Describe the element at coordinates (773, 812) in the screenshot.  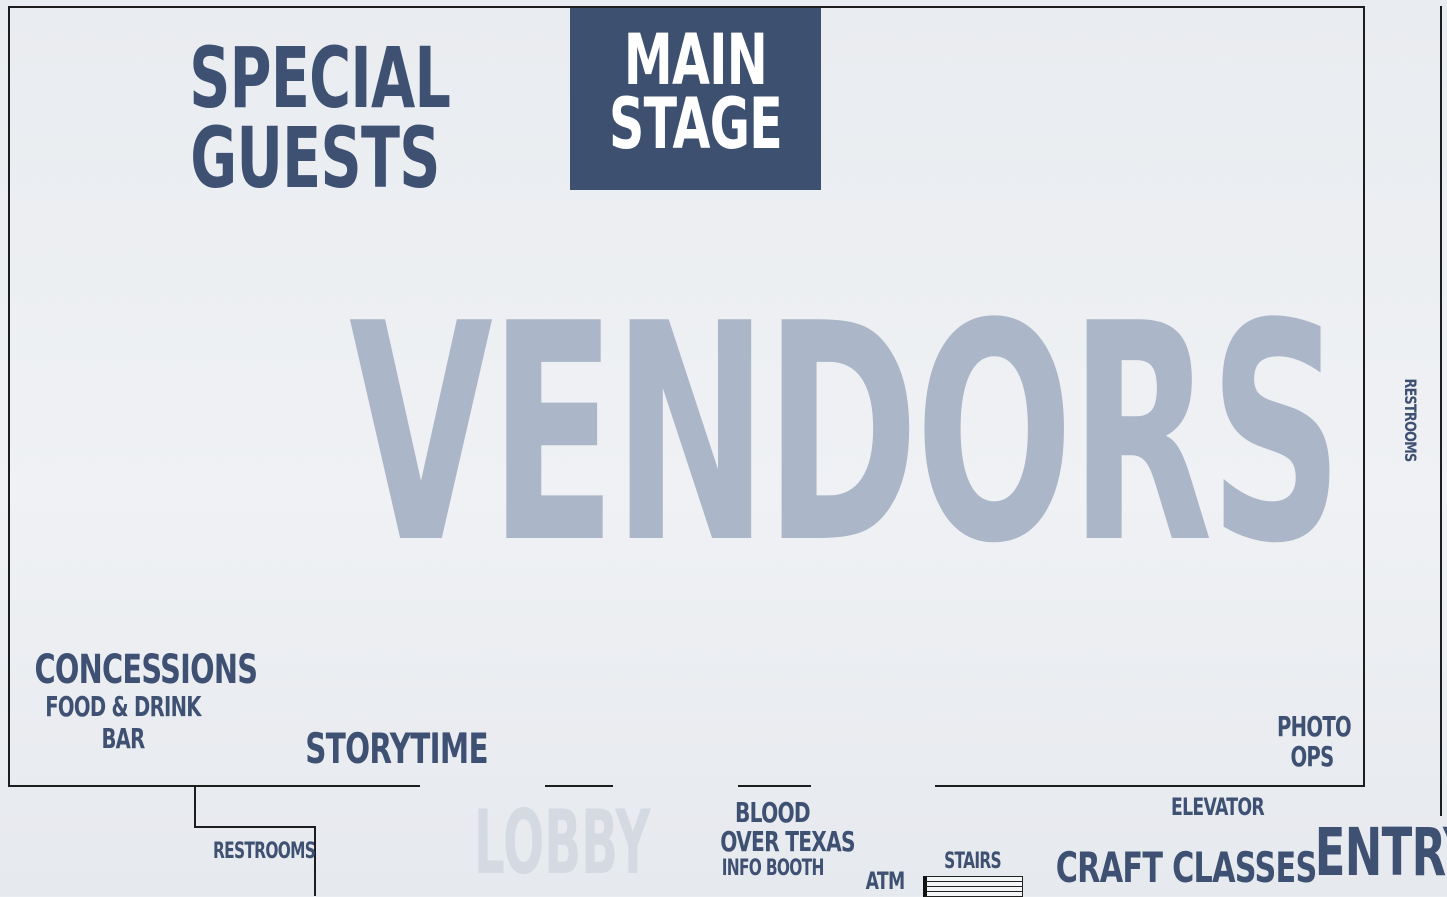
I see `blood-over-texas-line-1: BLOOD` at that location.